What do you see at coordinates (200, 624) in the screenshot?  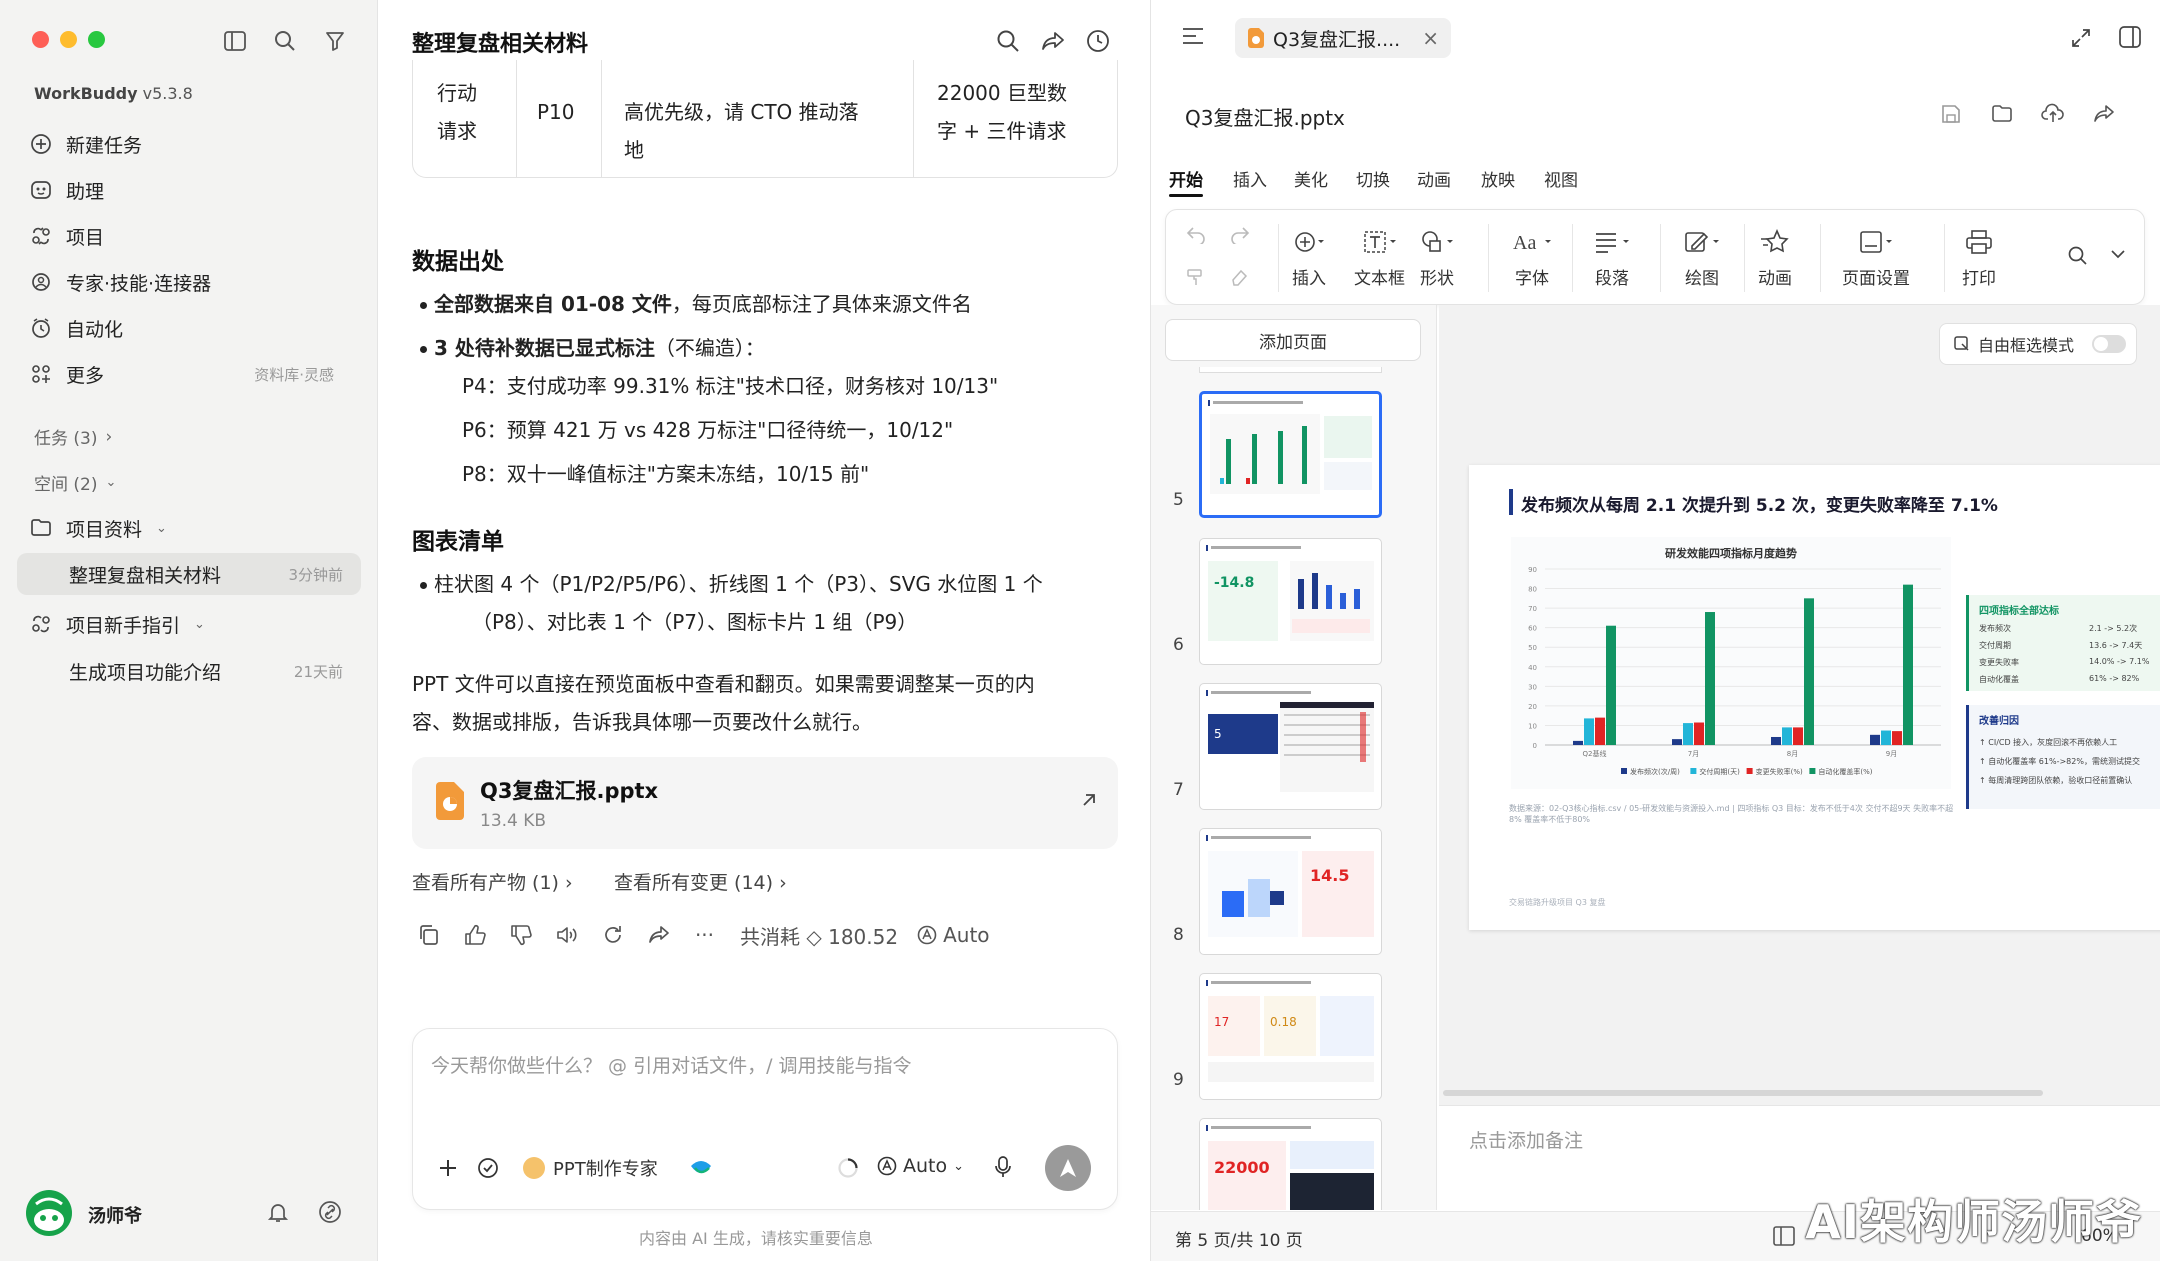 I see `guide-group: 项目新手指引 ⌄` at bounding box center [200, 624].